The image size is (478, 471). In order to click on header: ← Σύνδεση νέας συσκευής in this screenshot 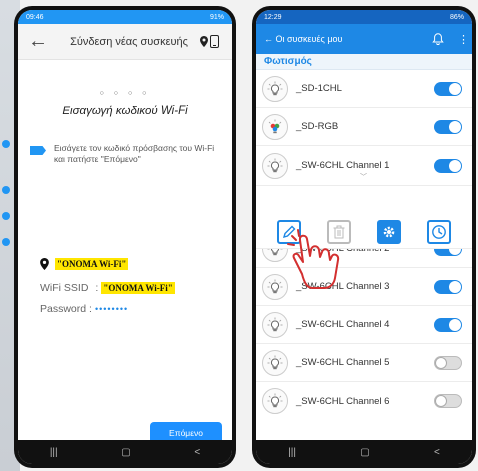, I will do `click(125, 42)`.